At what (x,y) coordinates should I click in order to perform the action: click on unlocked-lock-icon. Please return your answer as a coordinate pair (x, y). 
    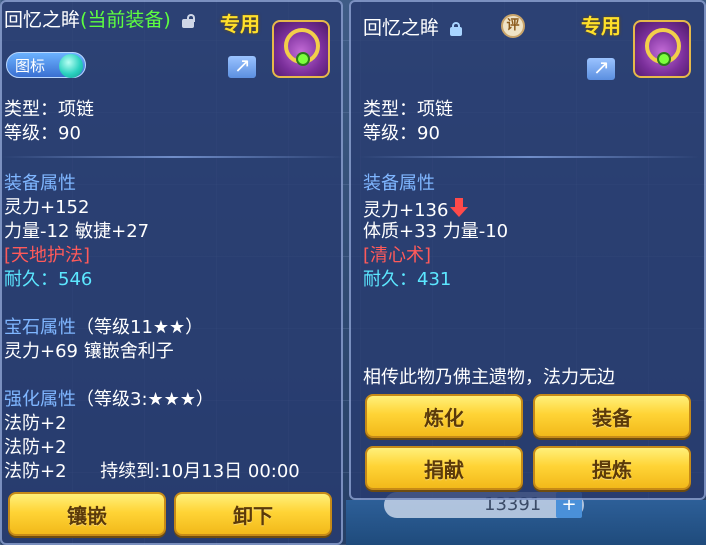
    Looking at the image, I should click on (188, 21).